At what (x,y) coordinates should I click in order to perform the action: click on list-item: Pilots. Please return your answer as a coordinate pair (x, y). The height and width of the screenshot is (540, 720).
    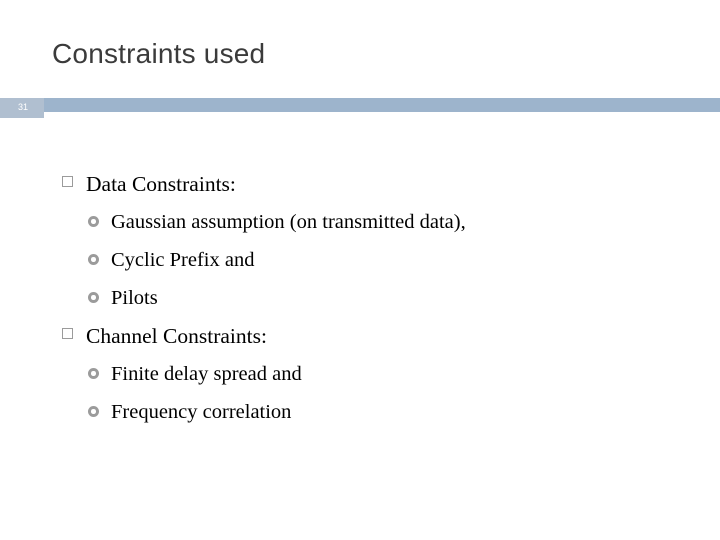
    Looking at the image, I should click on (360, 298).